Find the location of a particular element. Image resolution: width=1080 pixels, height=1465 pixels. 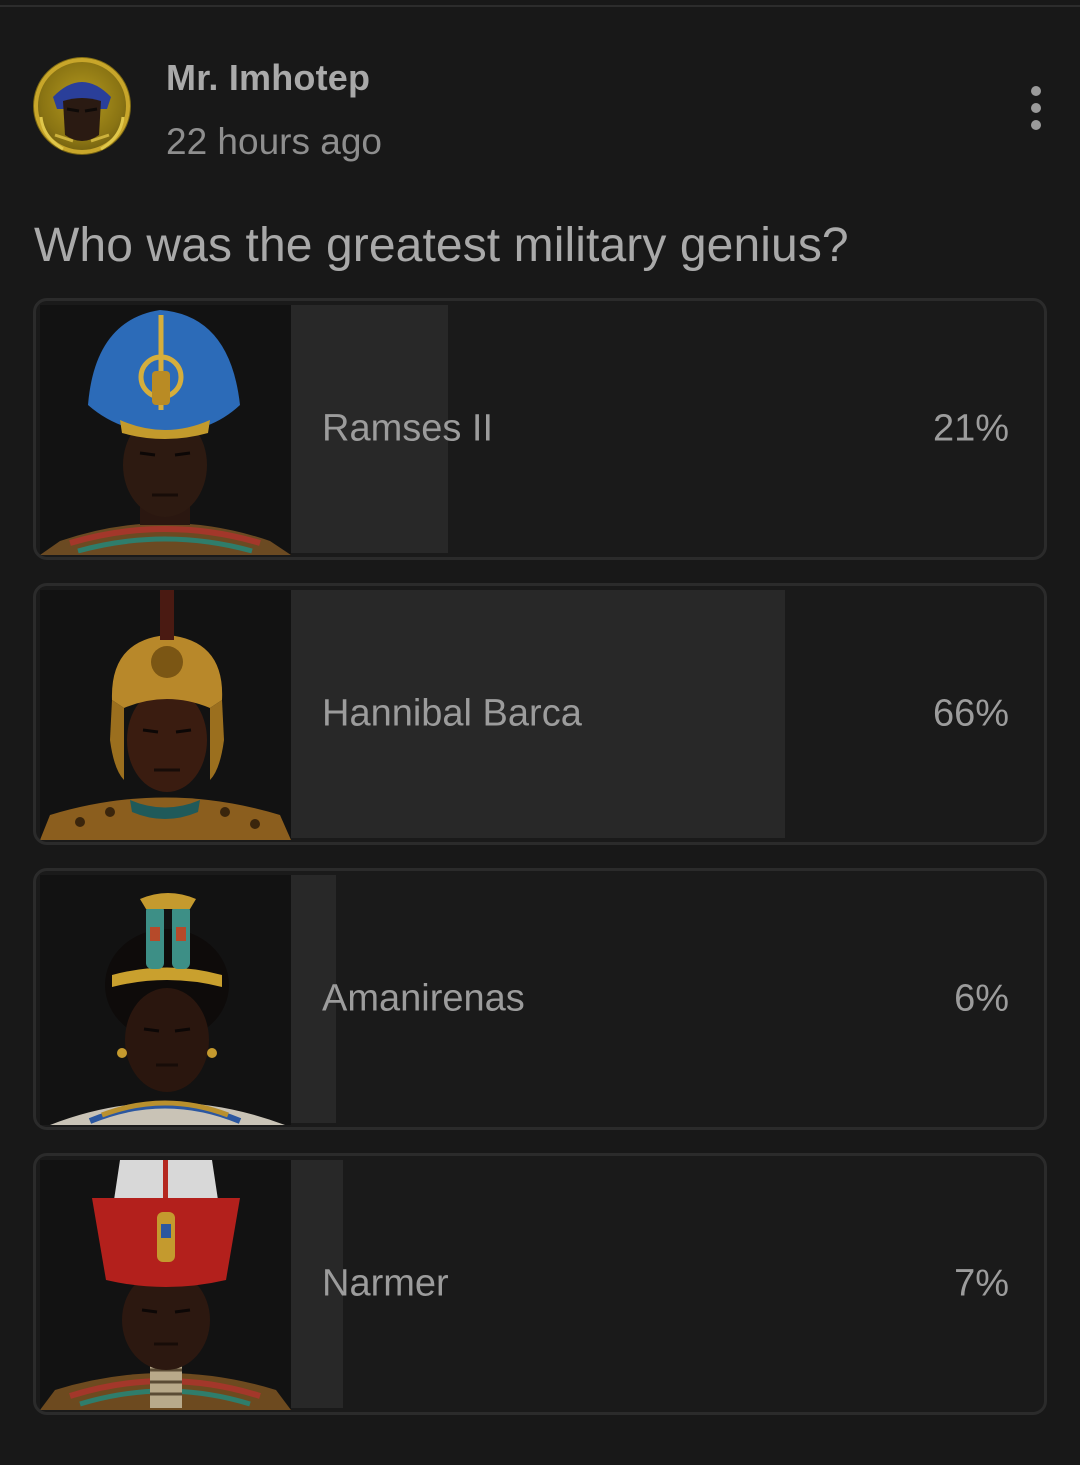

poll-result-area: Hannibal Barca 66% is located at coordinates (665, 714).